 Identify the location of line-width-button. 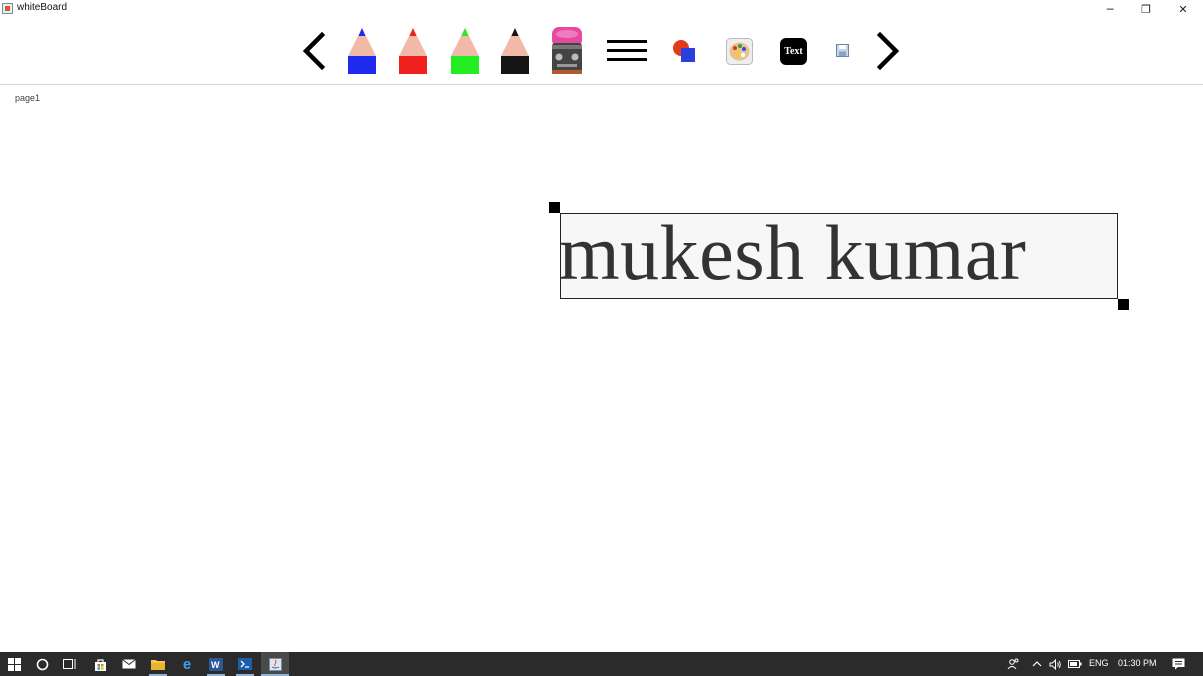
(627, 51).